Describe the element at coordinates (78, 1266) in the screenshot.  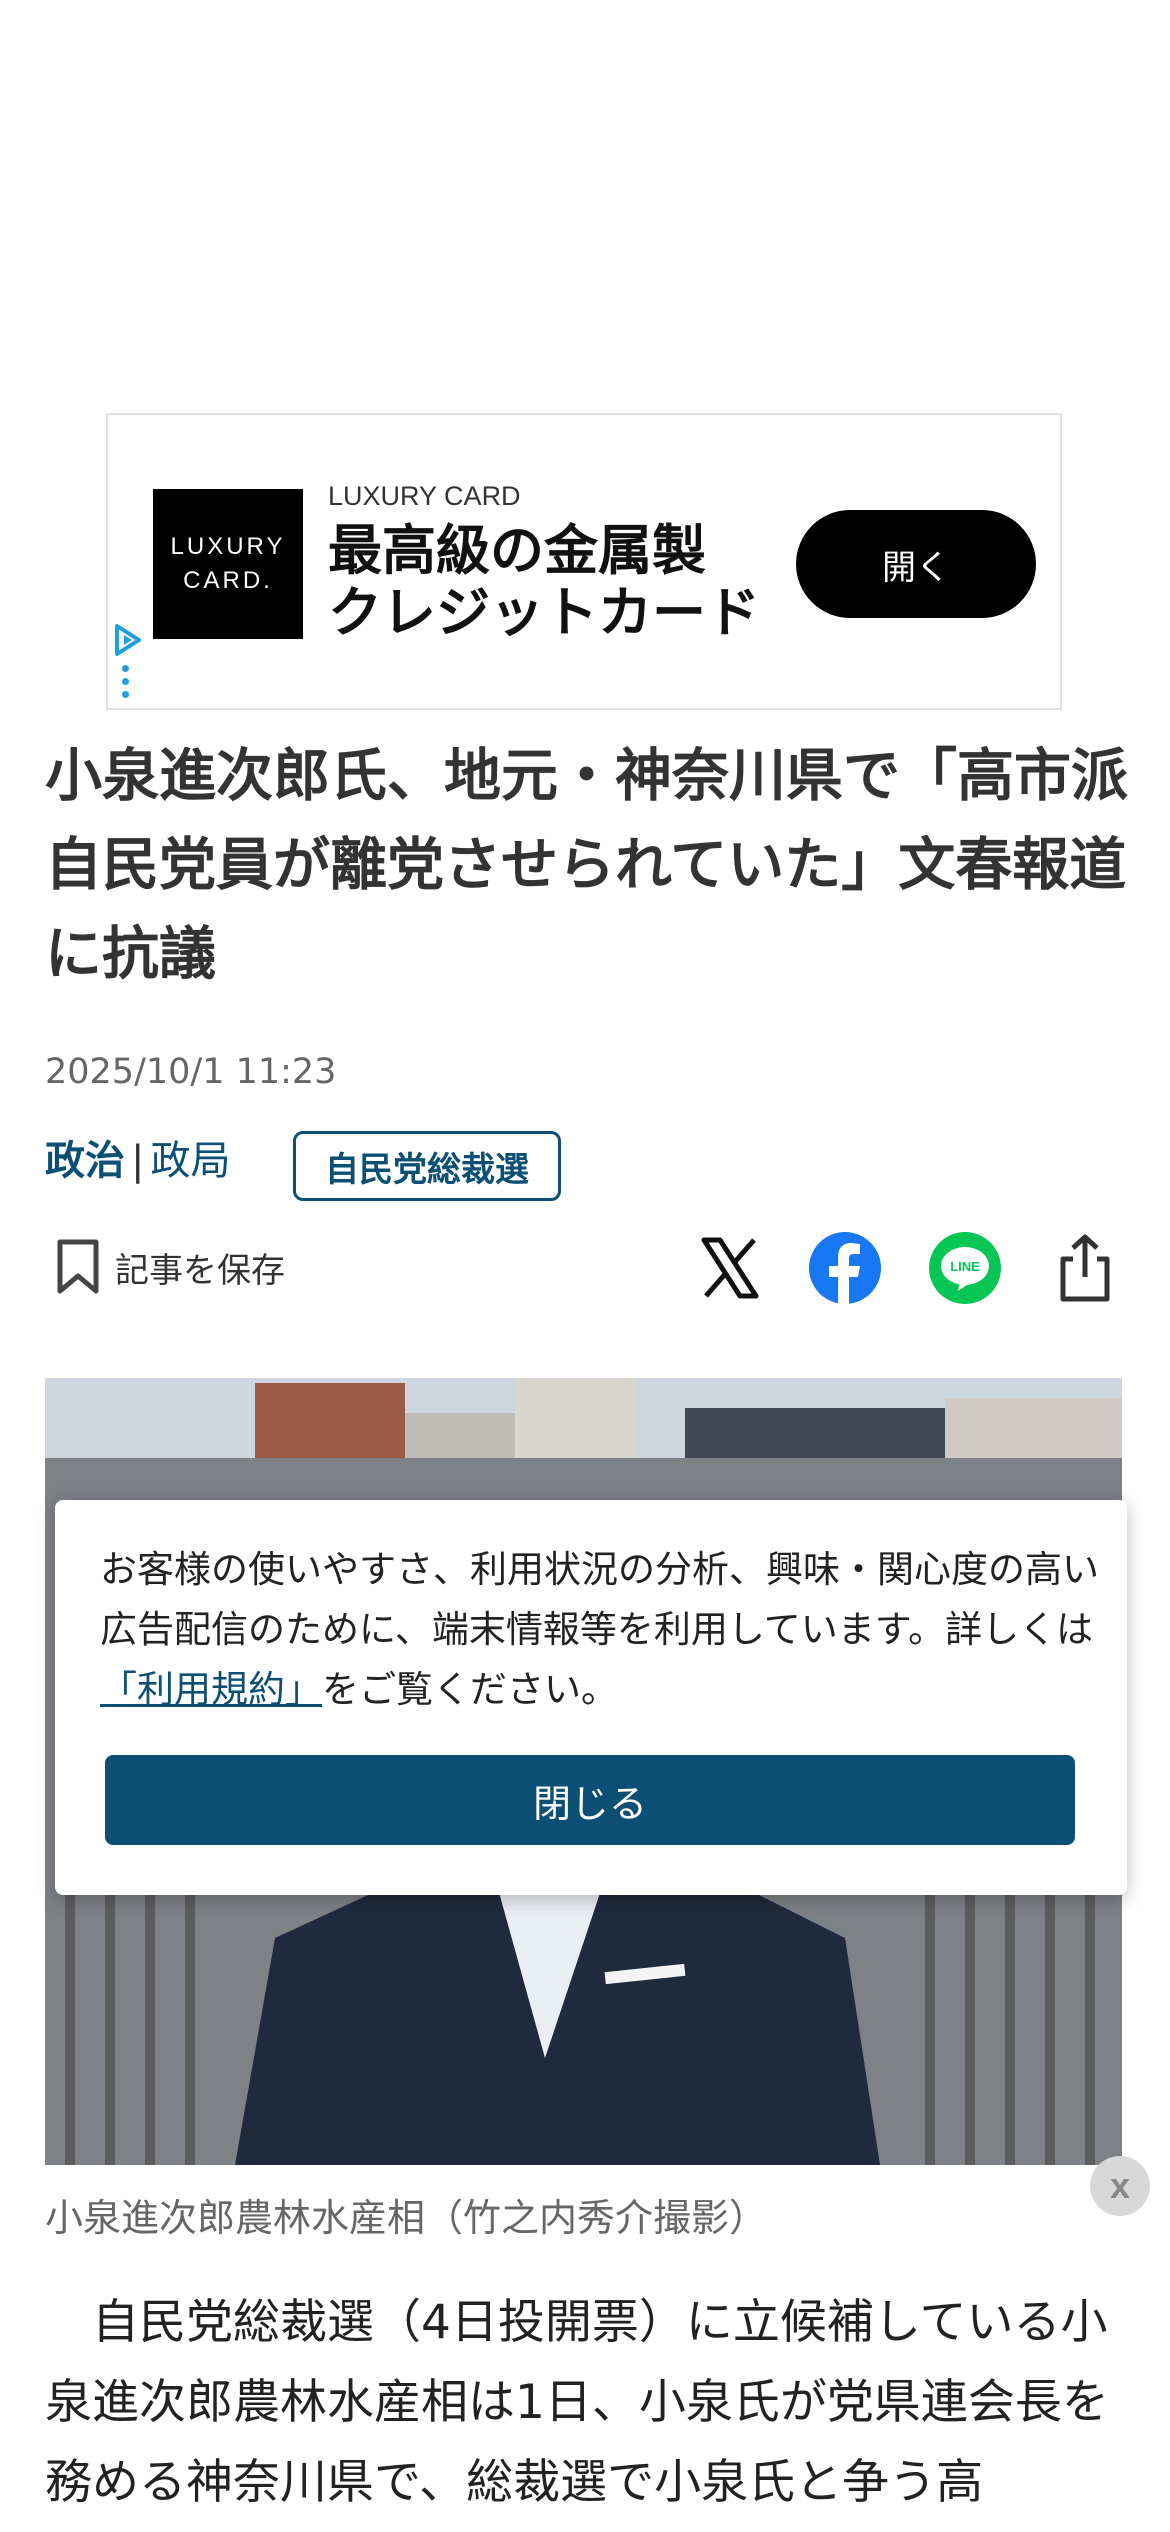
I see `bookmark-icon` at that location.